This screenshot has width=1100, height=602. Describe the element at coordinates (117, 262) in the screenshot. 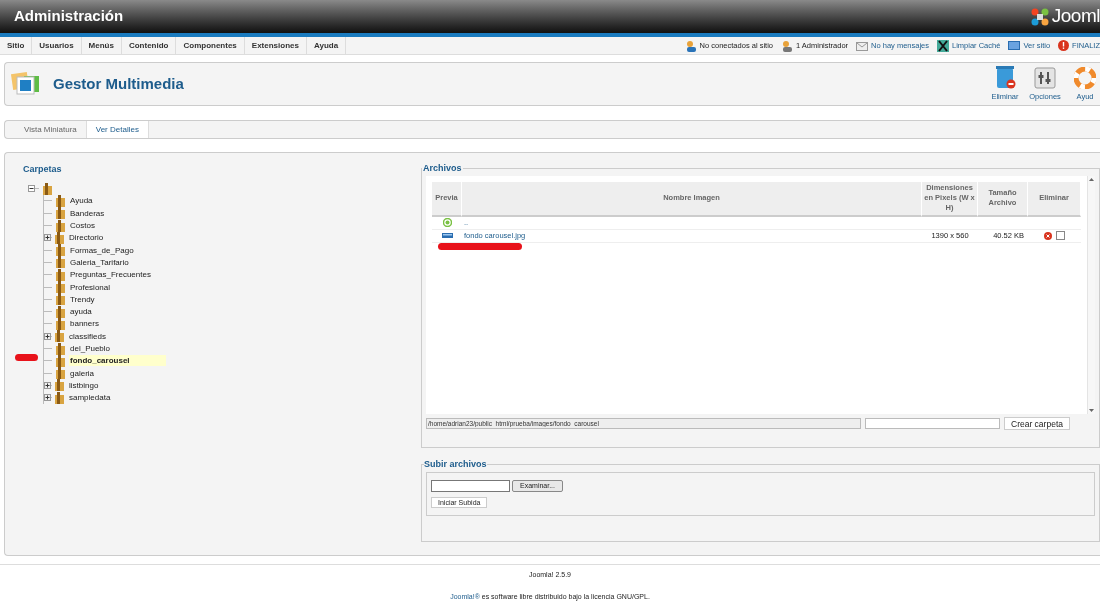

I see `folder-label: Galeria_Tarifario` at that location.